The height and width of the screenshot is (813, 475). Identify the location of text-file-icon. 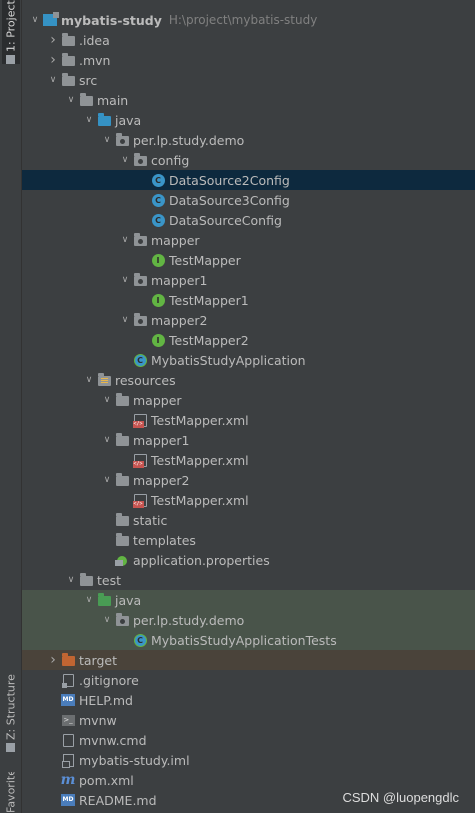
(68, 740).